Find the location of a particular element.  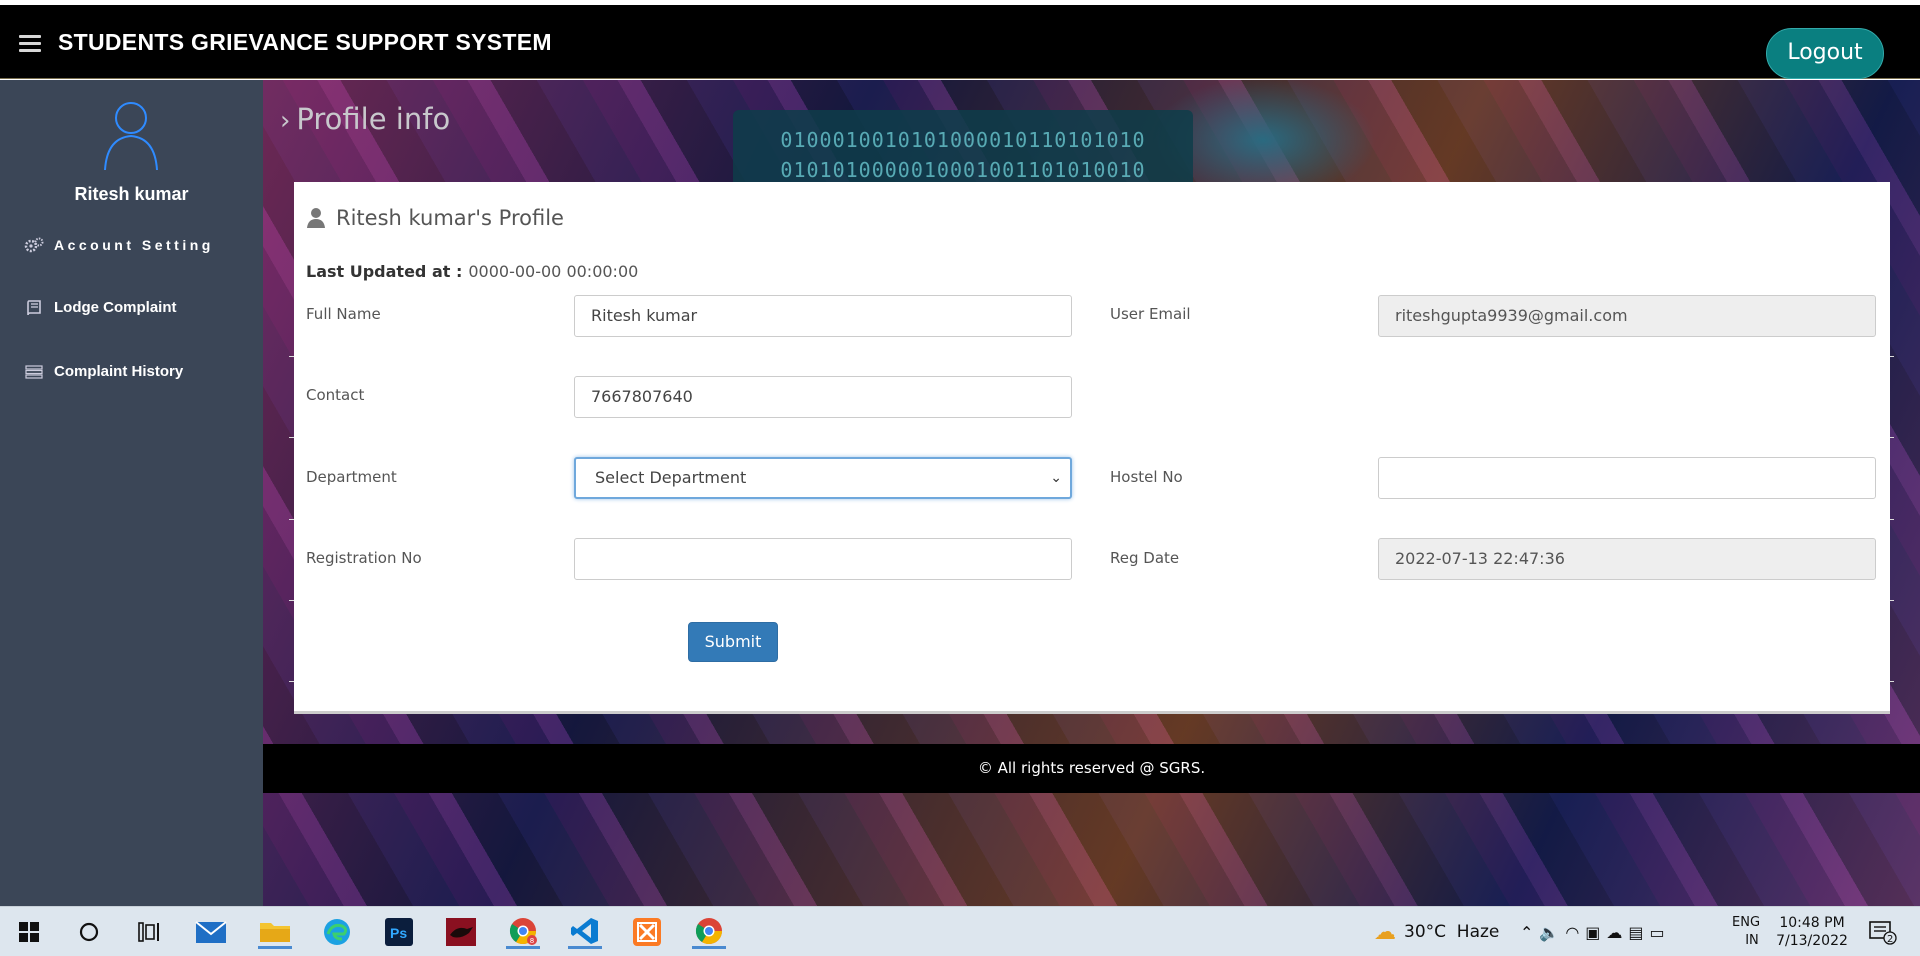

usb-icon: ▤ is located at coordinates (1639, 932).